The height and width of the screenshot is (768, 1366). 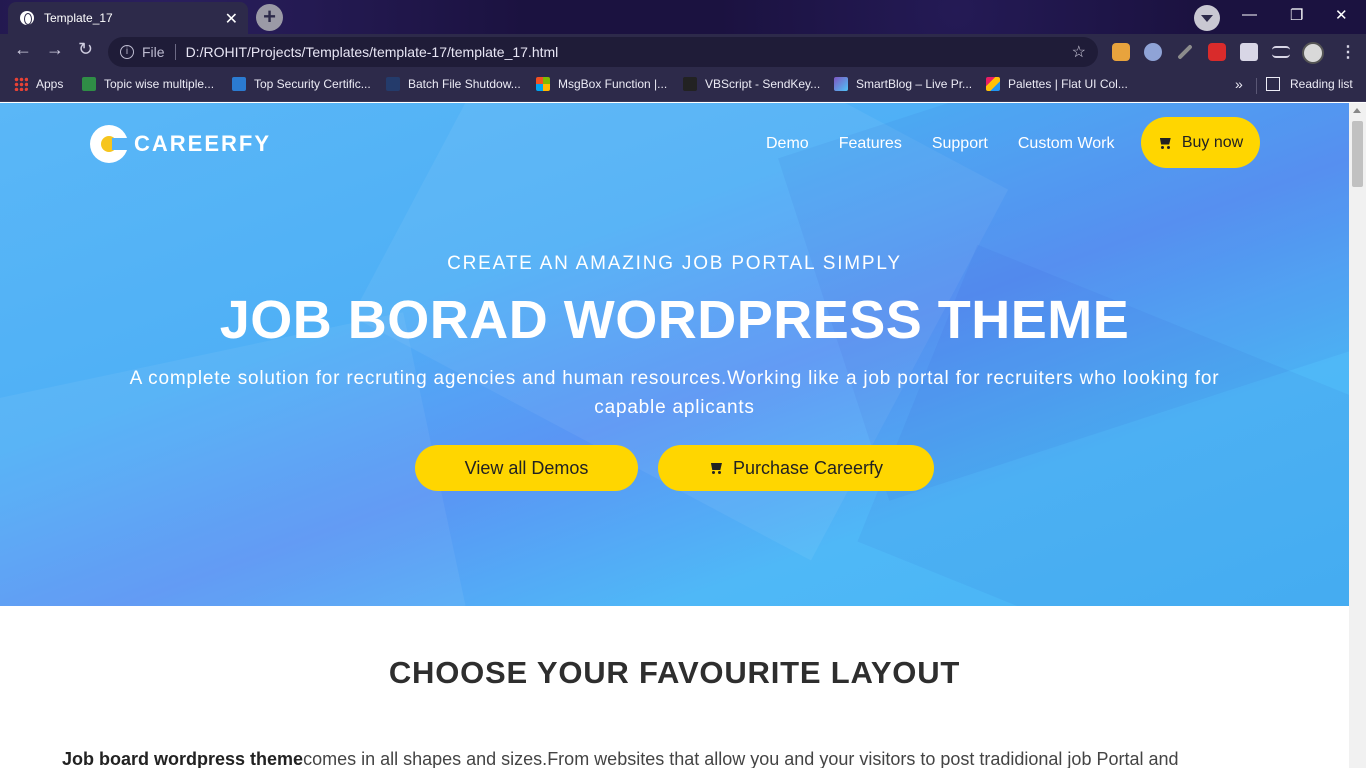 I want to click on buy-now-button: Buy now, so click(x=1200, y=142).